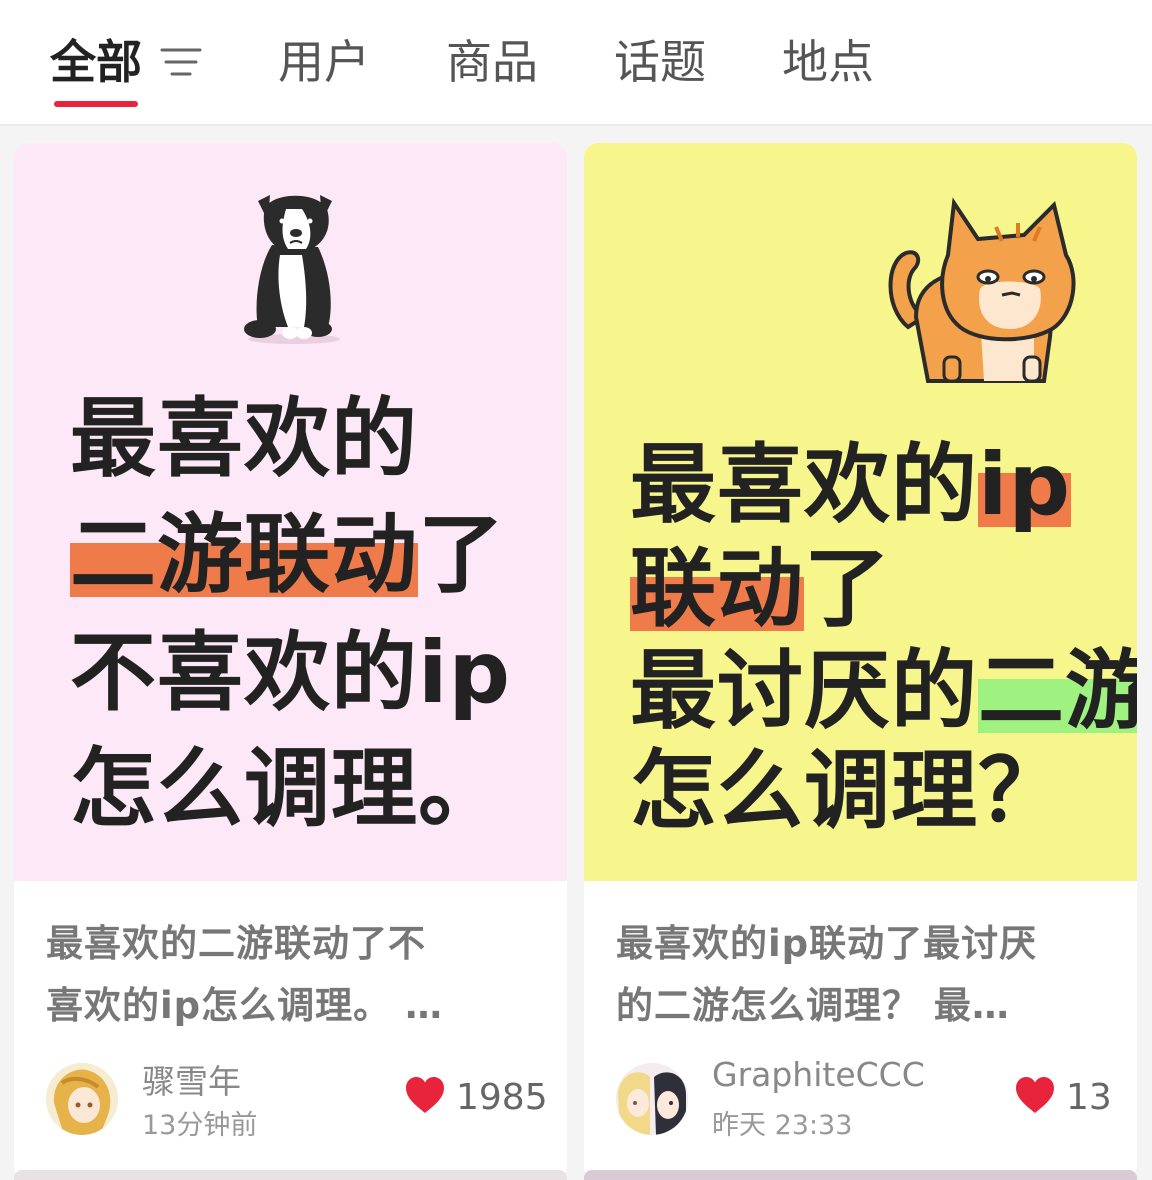  What do you see at coordinates (576, 63) in the screenshot?
I see `search-tab-bar: 全部 用户 商品 话题 地点` at bounding box center [576, 63].